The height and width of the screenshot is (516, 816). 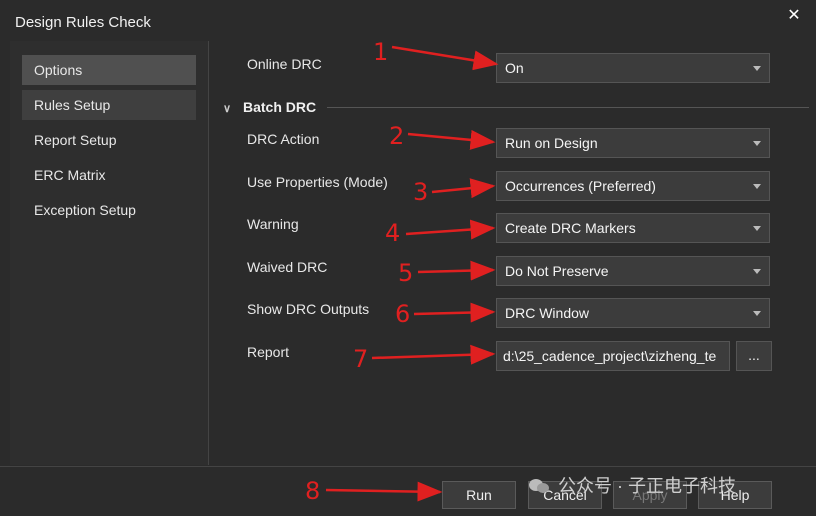 I want to click on wechat-icon, so click(x=539, y=486).